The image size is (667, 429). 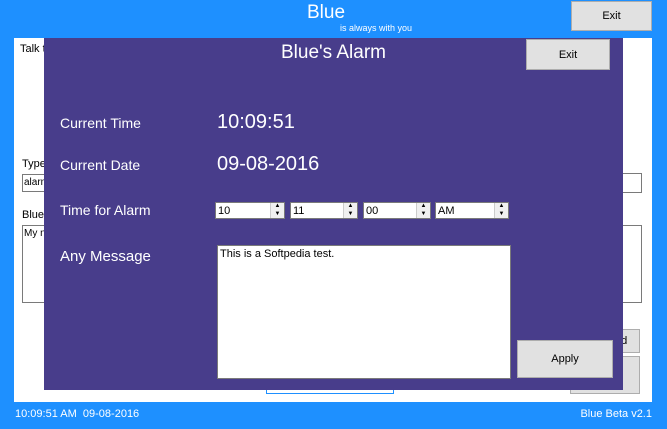 I want to click on blue-output-right, so click(x=631, y=264).